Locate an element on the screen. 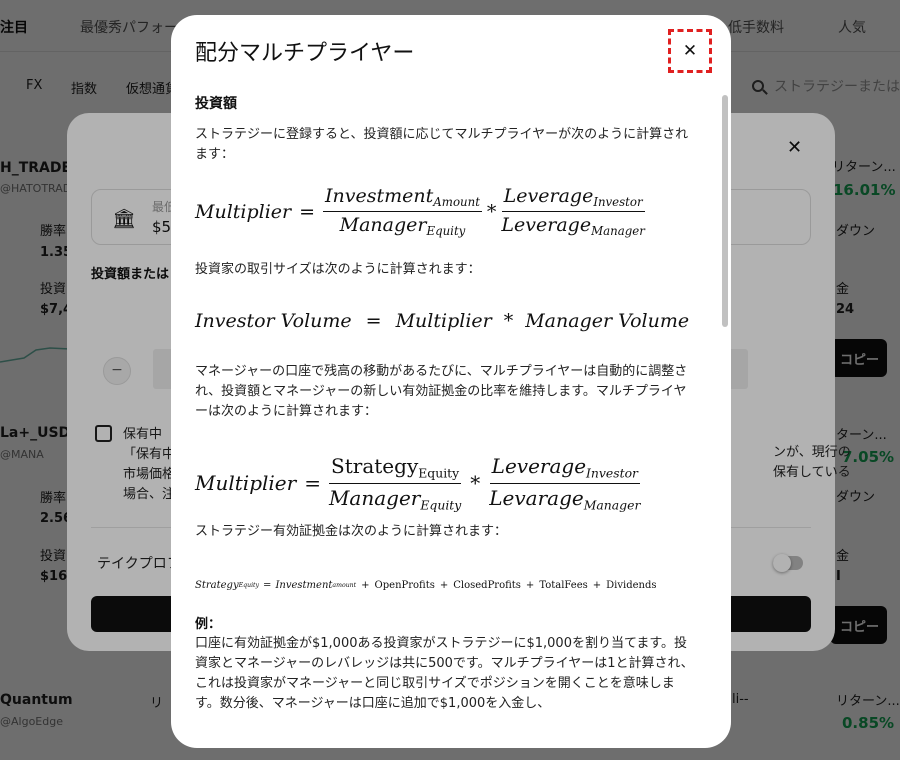 The image size is (900, 760). investor-volume-intro: 投資家の取引サイズは次のように計算されます： is located at coordinates (338, 270).